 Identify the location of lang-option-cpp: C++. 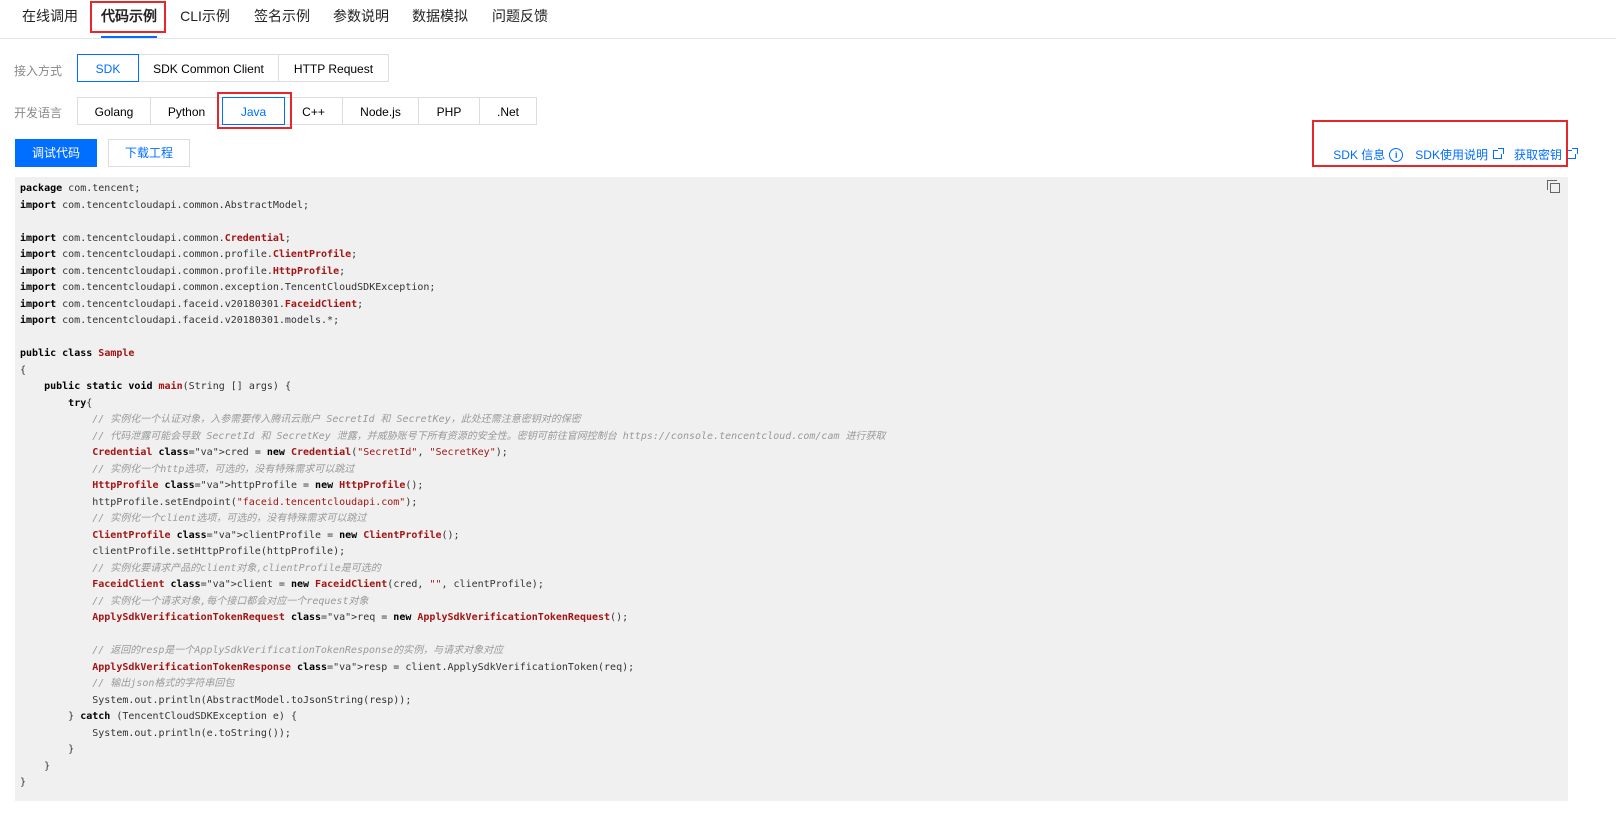
(313, 111).